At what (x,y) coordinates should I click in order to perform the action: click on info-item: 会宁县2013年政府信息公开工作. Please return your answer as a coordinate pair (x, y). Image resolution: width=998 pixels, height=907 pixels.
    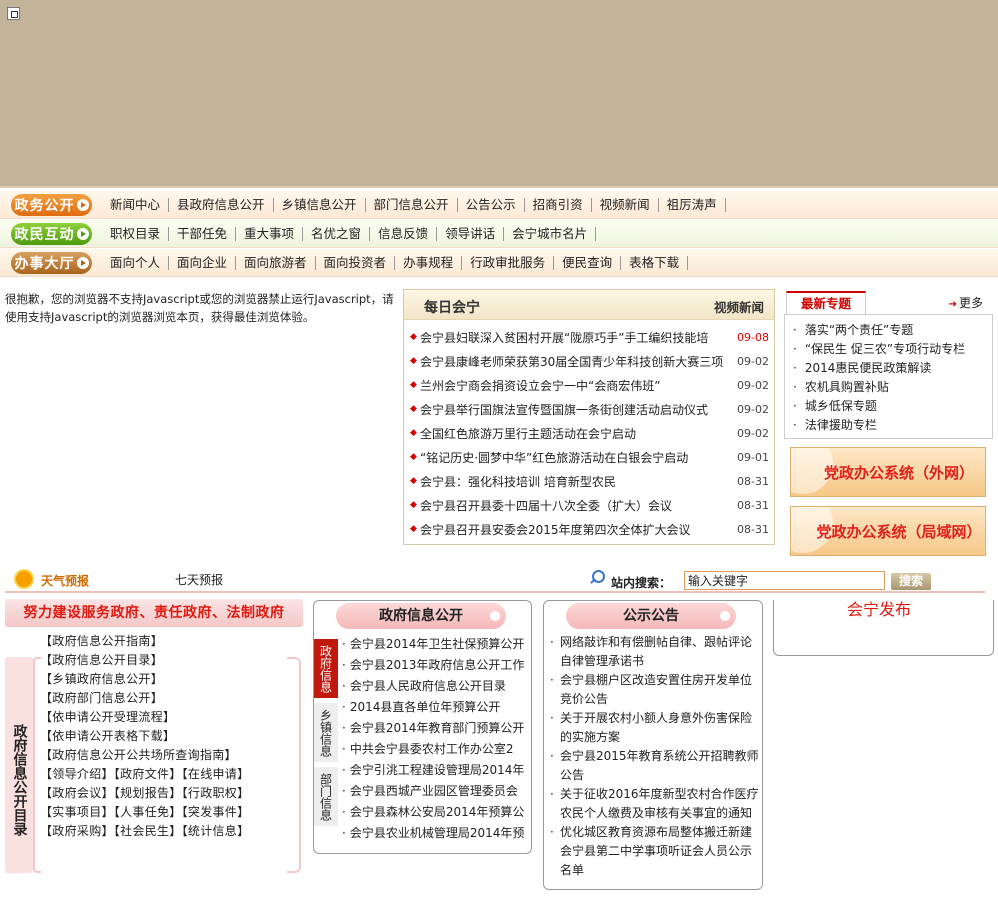
    Looking at the image, I should click on (436, 665).